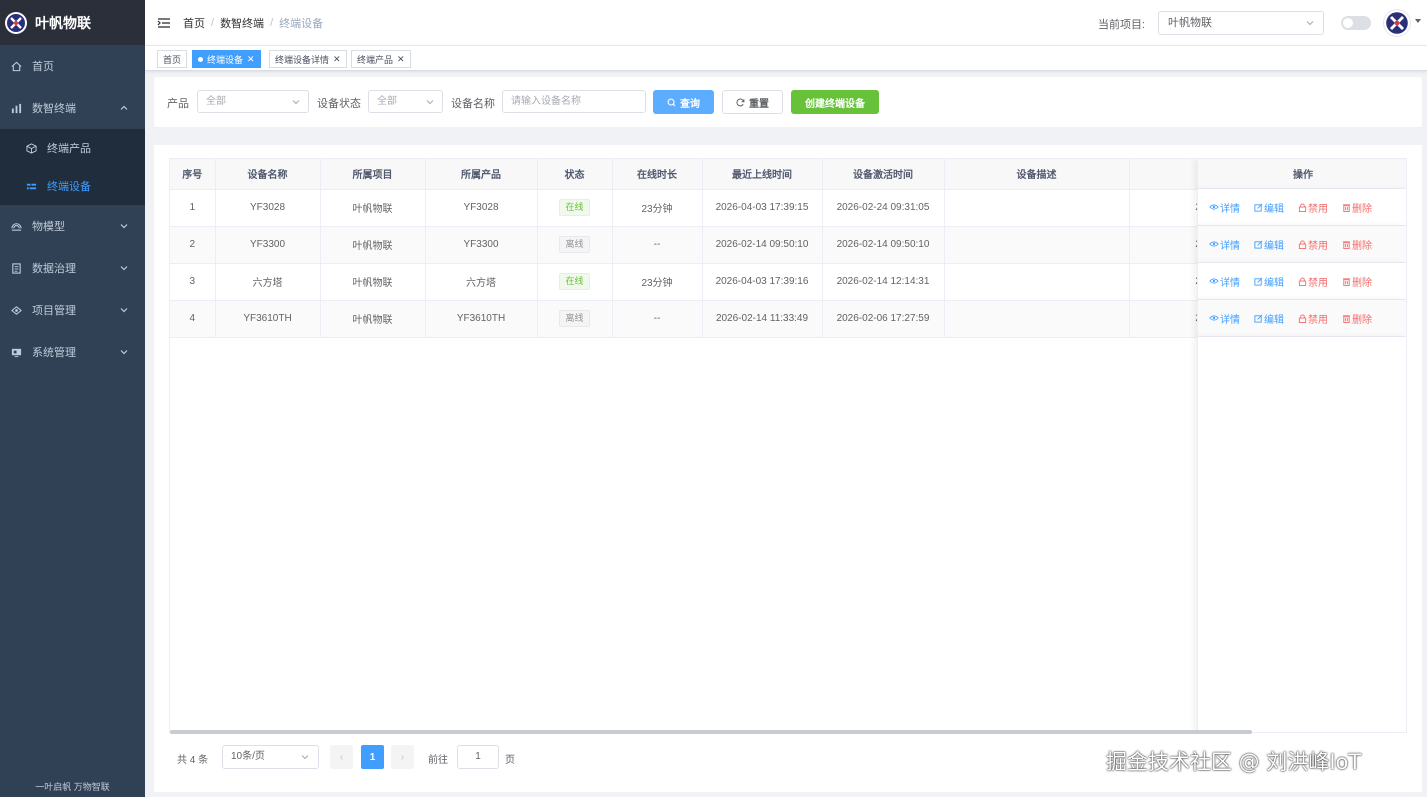 The width and height of the screenshot is (1427, 797). Describe the element at coordinates (308, 59) in the screenshot. I see `tag-terminal-device-detail: 终端设备详情 ✕` at that location.